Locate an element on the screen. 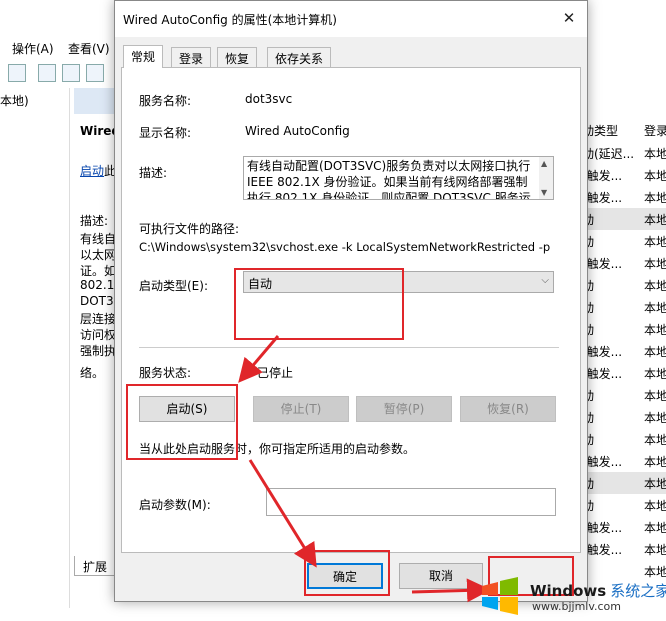 This screenshot has width=666, height=621. service-status-label: 服务状态: is located at coordinates (165, 373).